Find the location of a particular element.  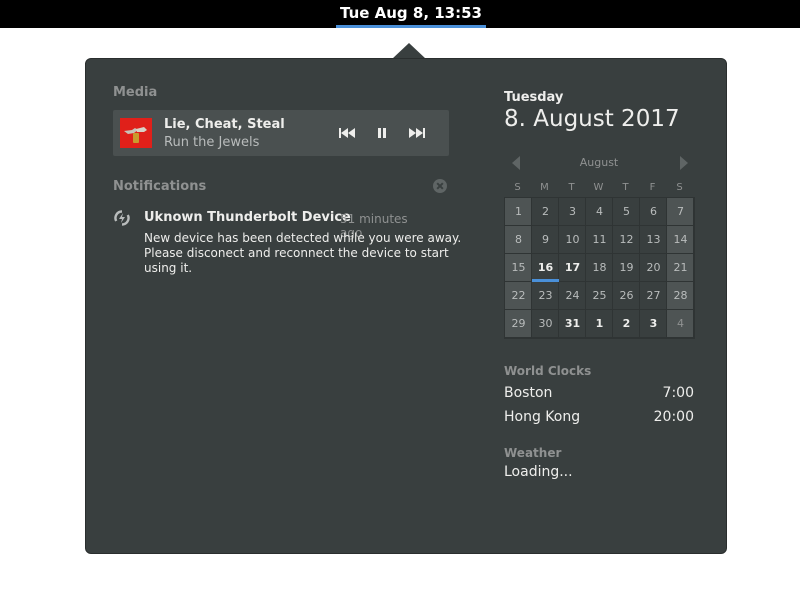

world-clocks-heading: World Clocks is located at coordinates (548, 371).